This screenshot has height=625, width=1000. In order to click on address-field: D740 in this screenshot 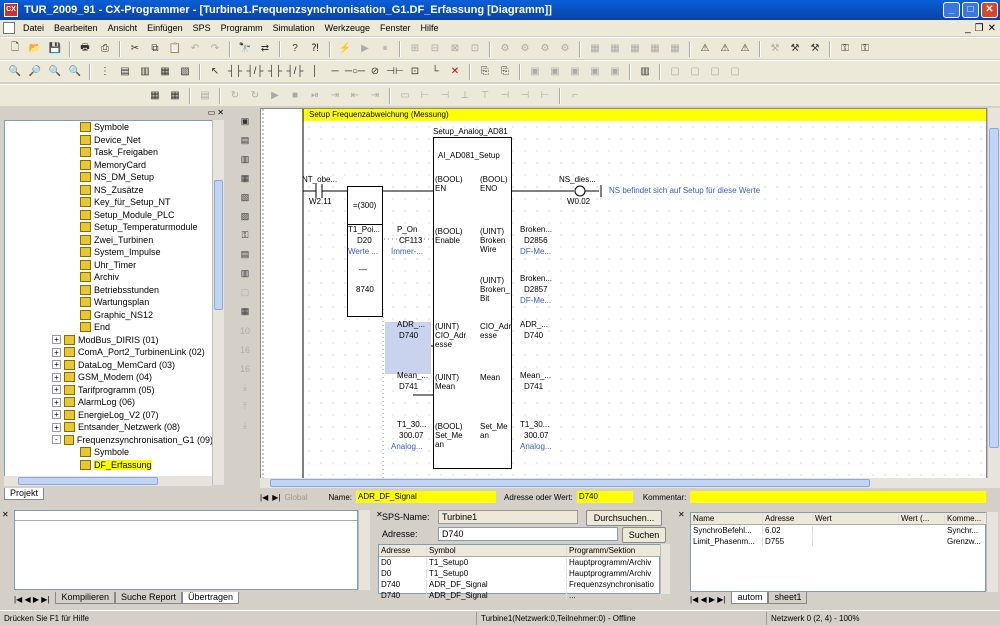, I will do `click(604, 497)`.